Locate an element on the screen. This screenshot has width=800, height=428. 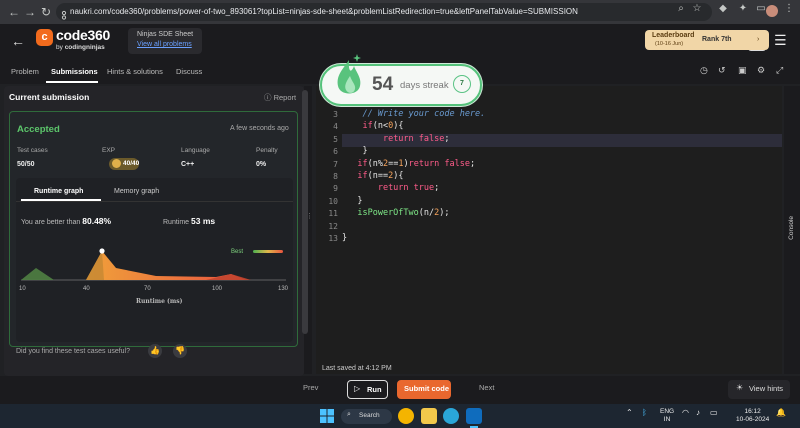
tab-runtime-graph: Runtime graph is located at coordinates (58, 191).